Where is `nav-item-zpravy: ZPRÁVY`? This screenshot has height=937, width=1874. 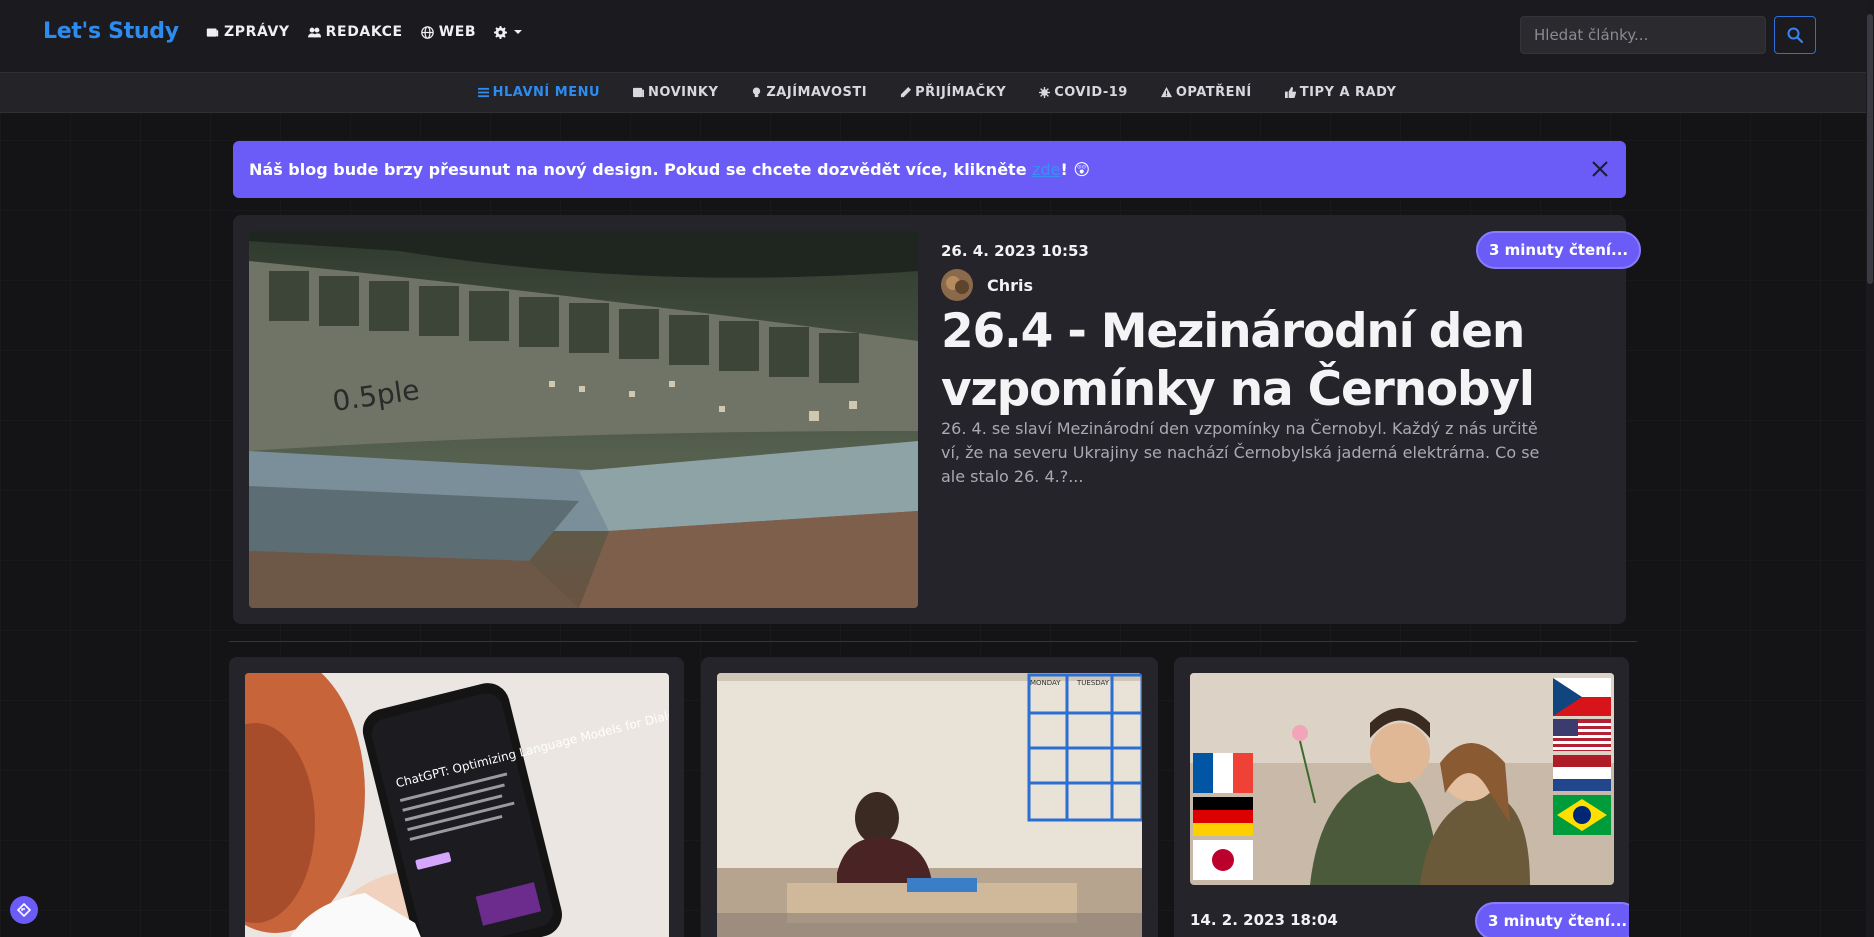
nav-item-zpravy: ZPRÁVY is located at coordinates (248, 32).